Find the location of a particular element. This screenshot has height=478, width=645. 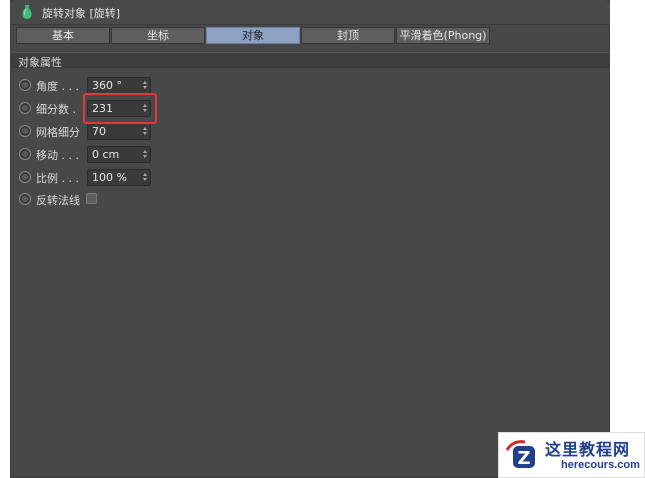

tab-caps: 封顶 is located at coordinates (348, 35).